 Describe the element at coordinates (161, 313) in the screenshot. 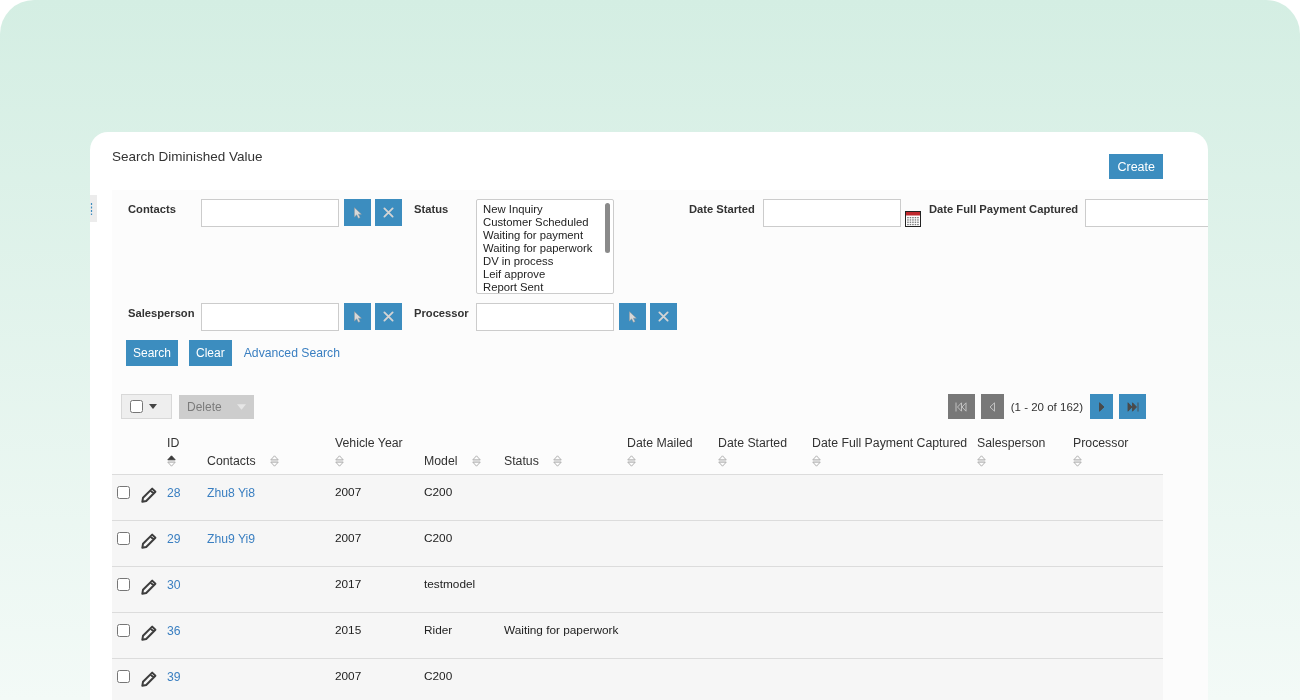

I see `field-label: Salesperson` at that location.